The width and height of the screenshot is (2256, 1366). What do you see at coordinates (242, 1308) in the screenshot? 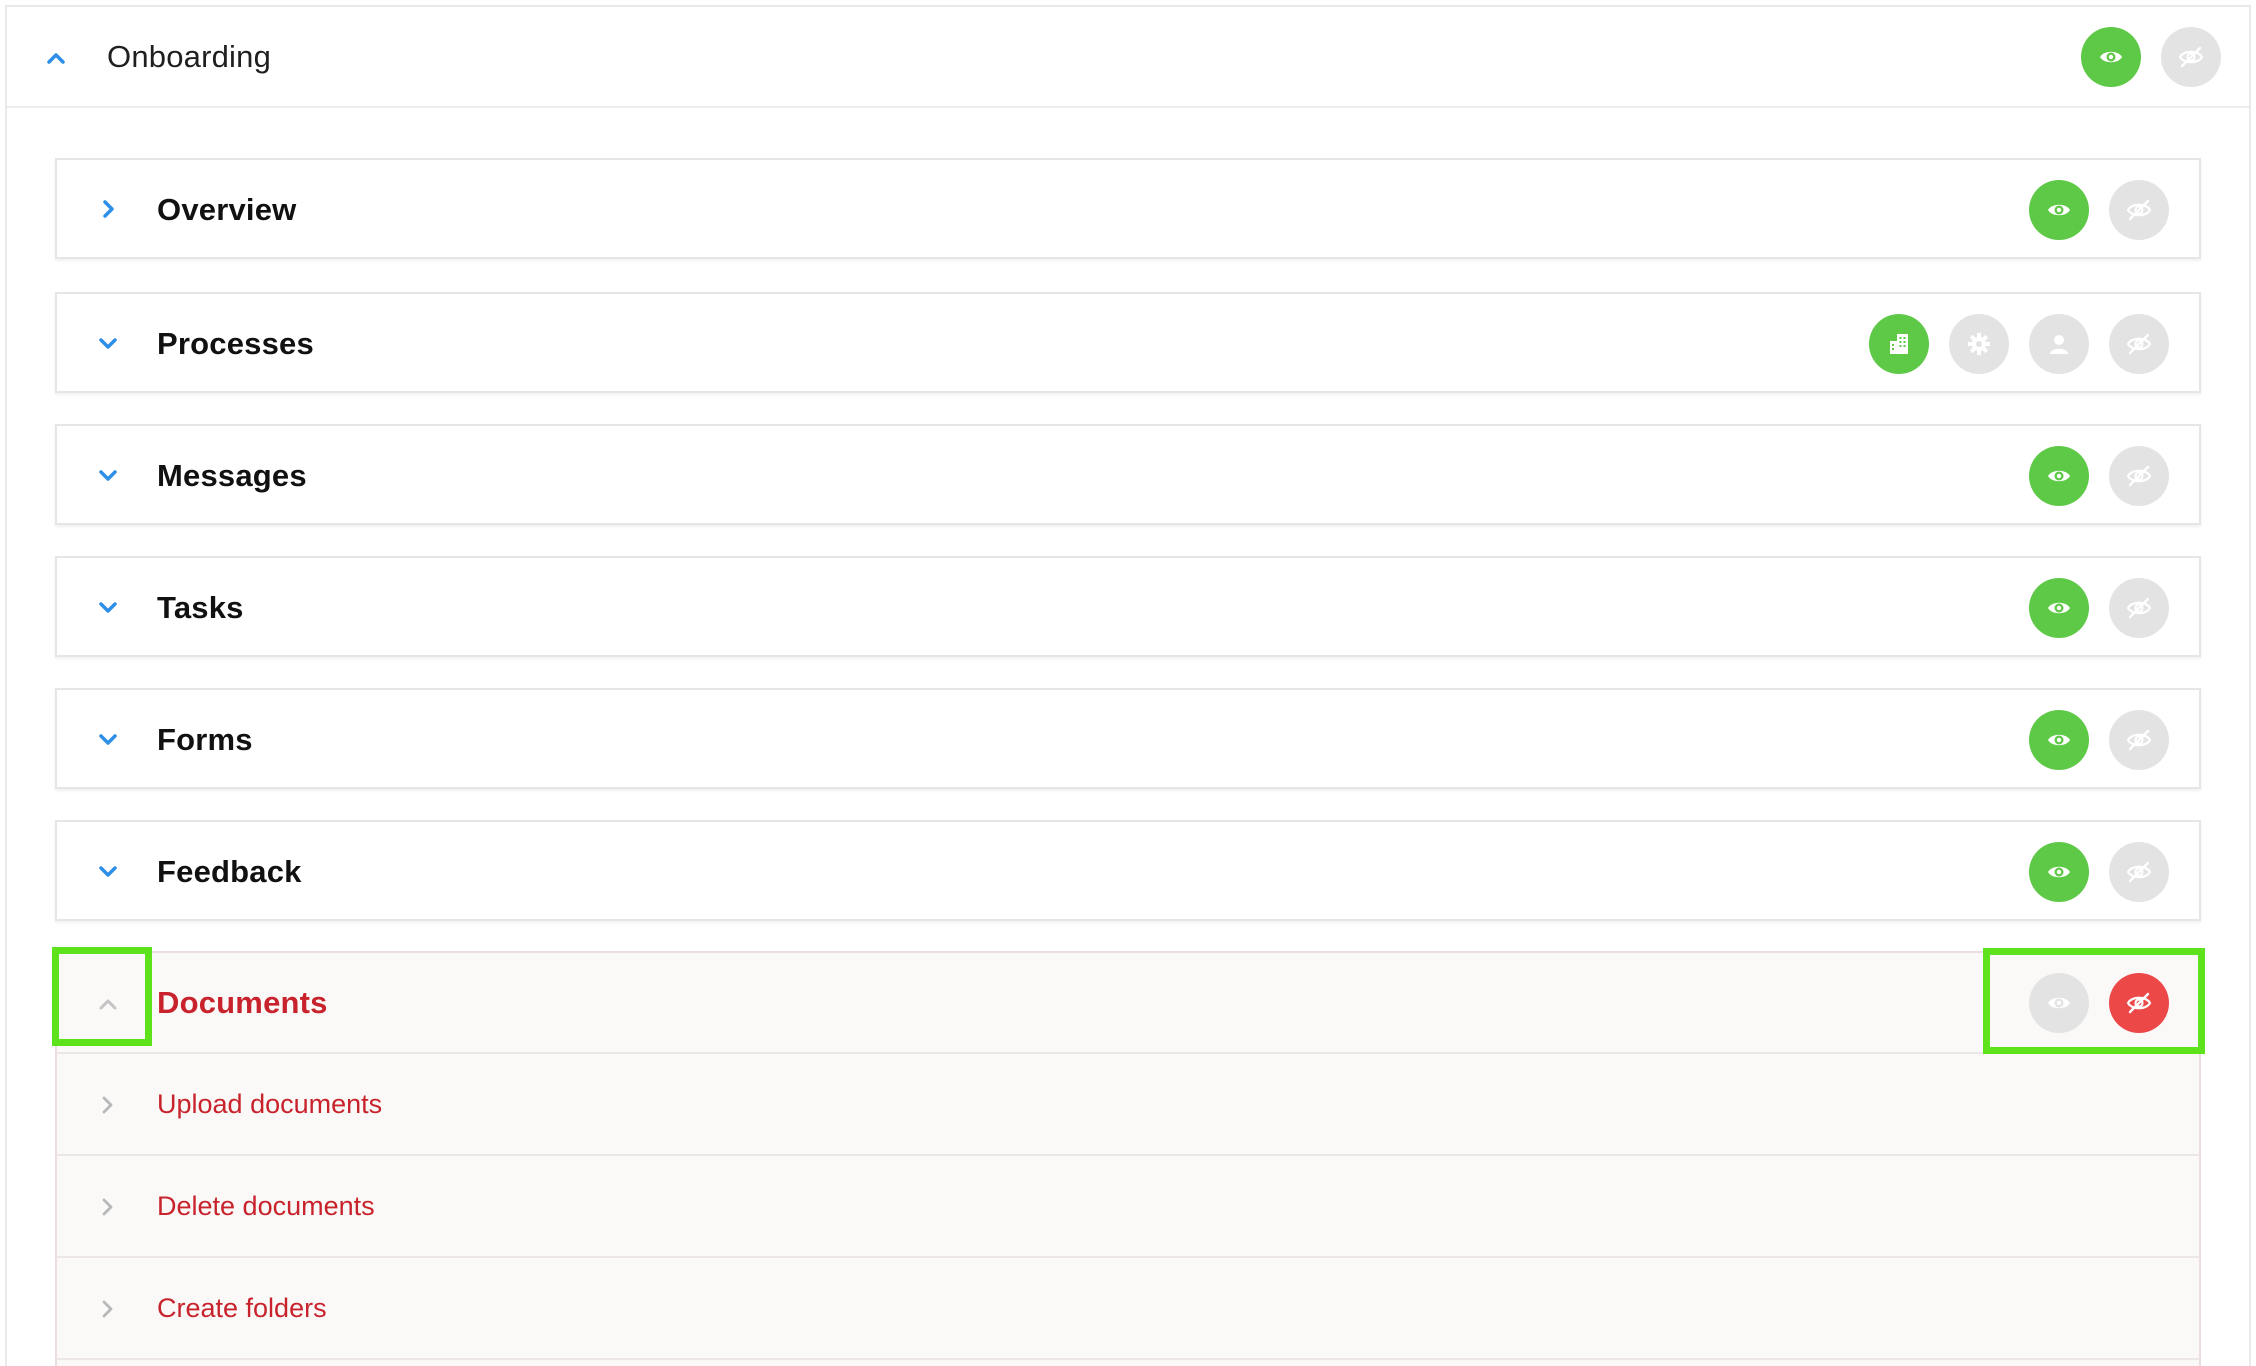
I see `sub-item-label: Create folders` at bounding box center [242, 1308].